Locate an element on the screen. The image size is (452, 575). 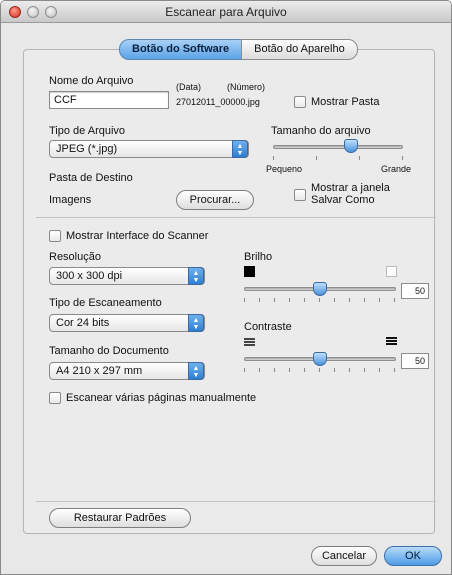
section-divider is located at coordinates (236, 217).